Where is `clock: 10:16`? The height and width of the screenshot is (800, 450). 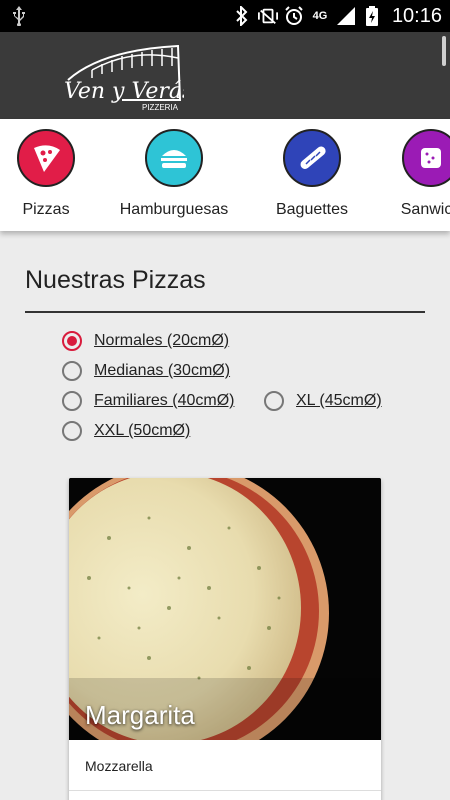
clock: 10:16 is located at coordinates (416, 15).